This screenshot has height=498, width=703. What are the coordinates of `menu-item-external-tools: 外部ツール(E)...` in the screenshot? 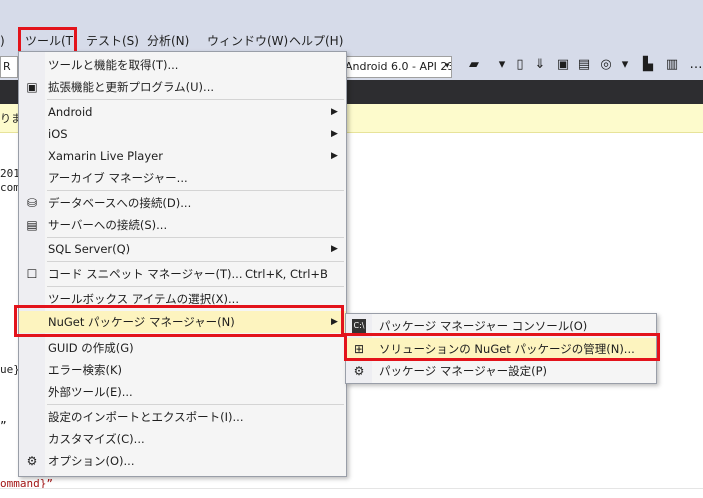 It's located at (182, 392).